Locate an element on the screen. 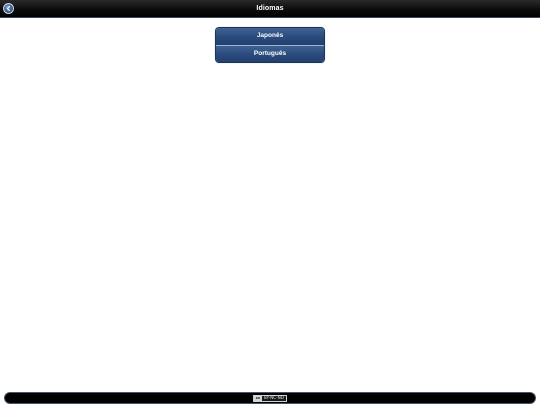 The width and height of the screenshot is (540, 405). language-item-japanese: Japonês is located at coordinates (270, 36).